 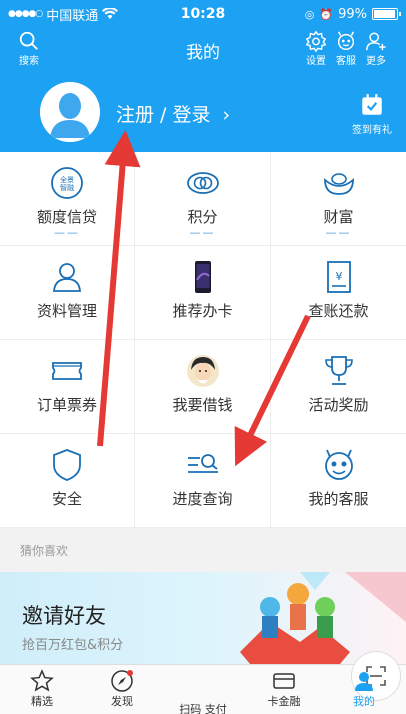 I want to click on profile-section: 注册 / 登录 › 签到有礼, so click(x=203, y=115).